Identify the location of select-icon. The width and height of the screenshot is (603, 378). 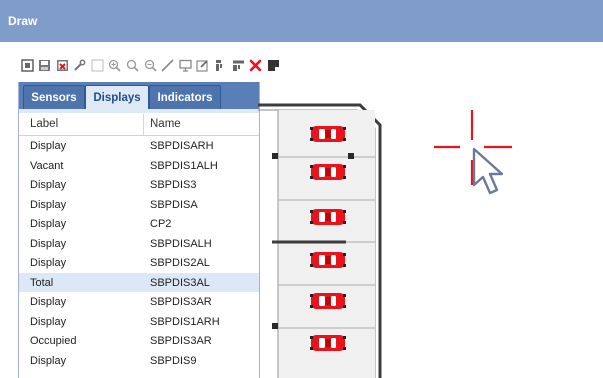
(27, 65).